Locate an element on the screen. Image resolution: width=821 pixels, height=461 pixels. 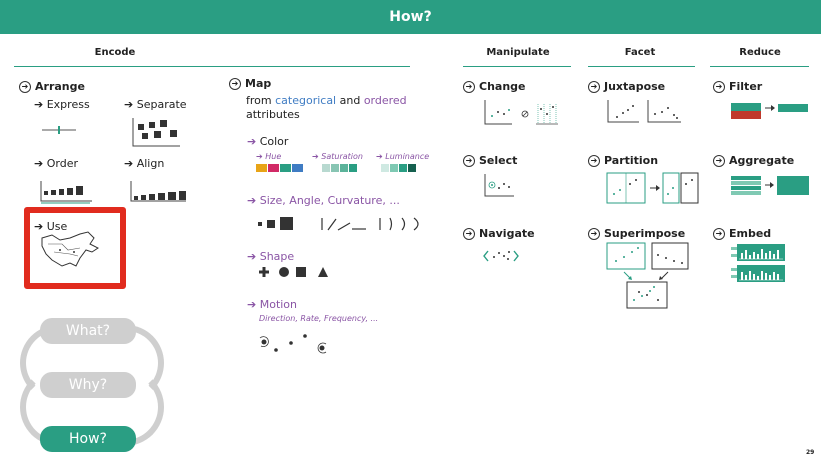
header-title: How? is located at coordinates (410, 17).